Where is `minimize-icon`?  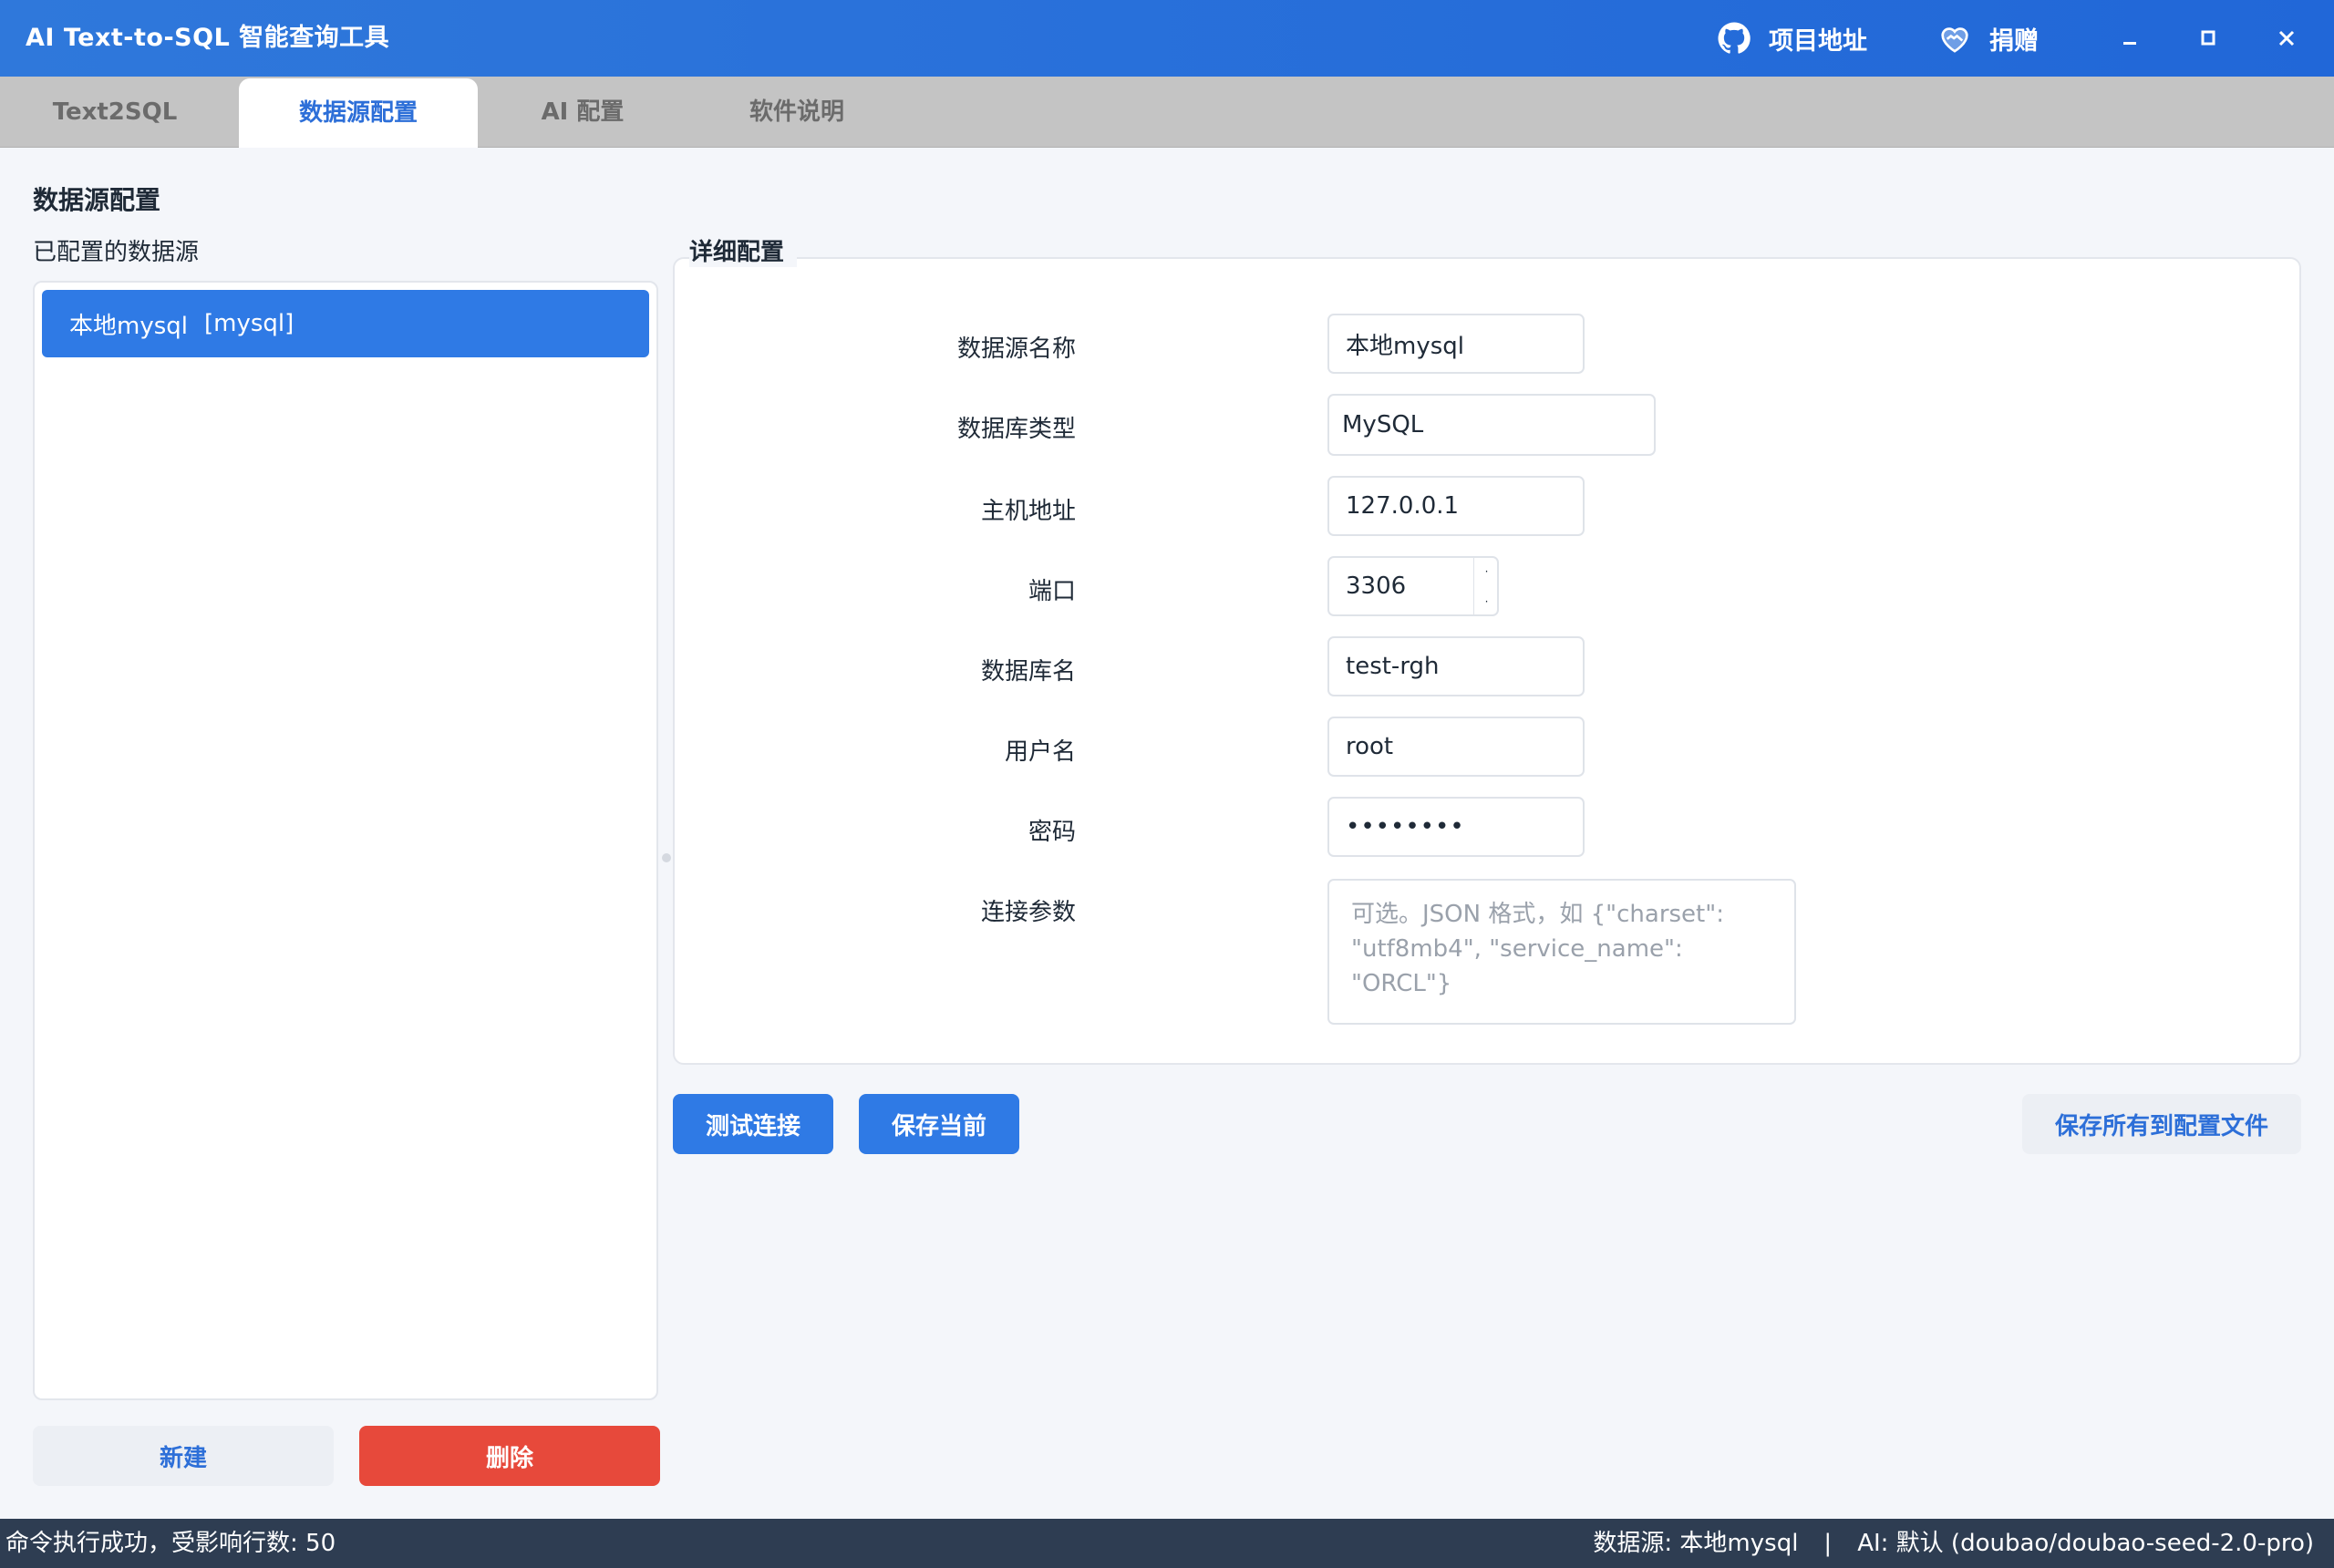 minimize-icon is located at coordinates (2130, 43).